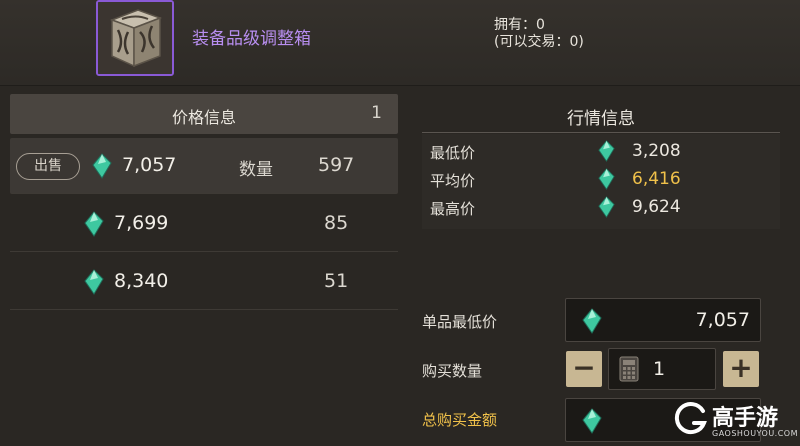  What do you see at coordinates (135, 38) in the screenshot?
I see `cube-box-icon` at bounding box center [135, 38].